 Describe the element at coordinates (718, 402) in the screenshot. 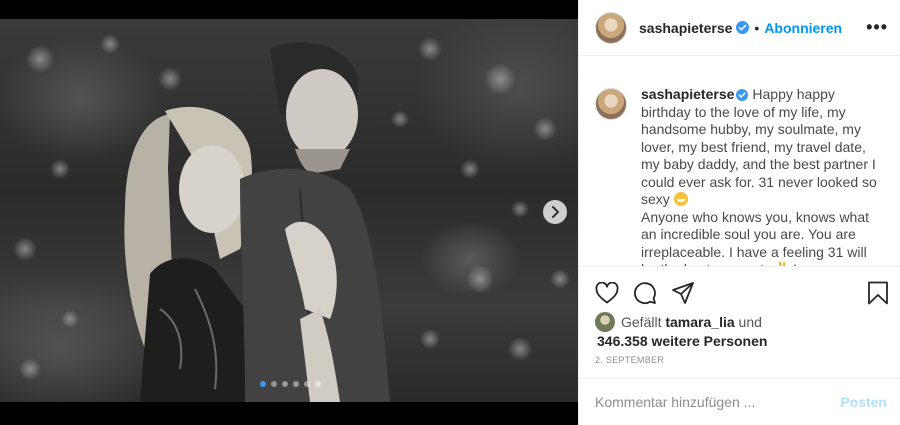

I see `comment-input` at that location.